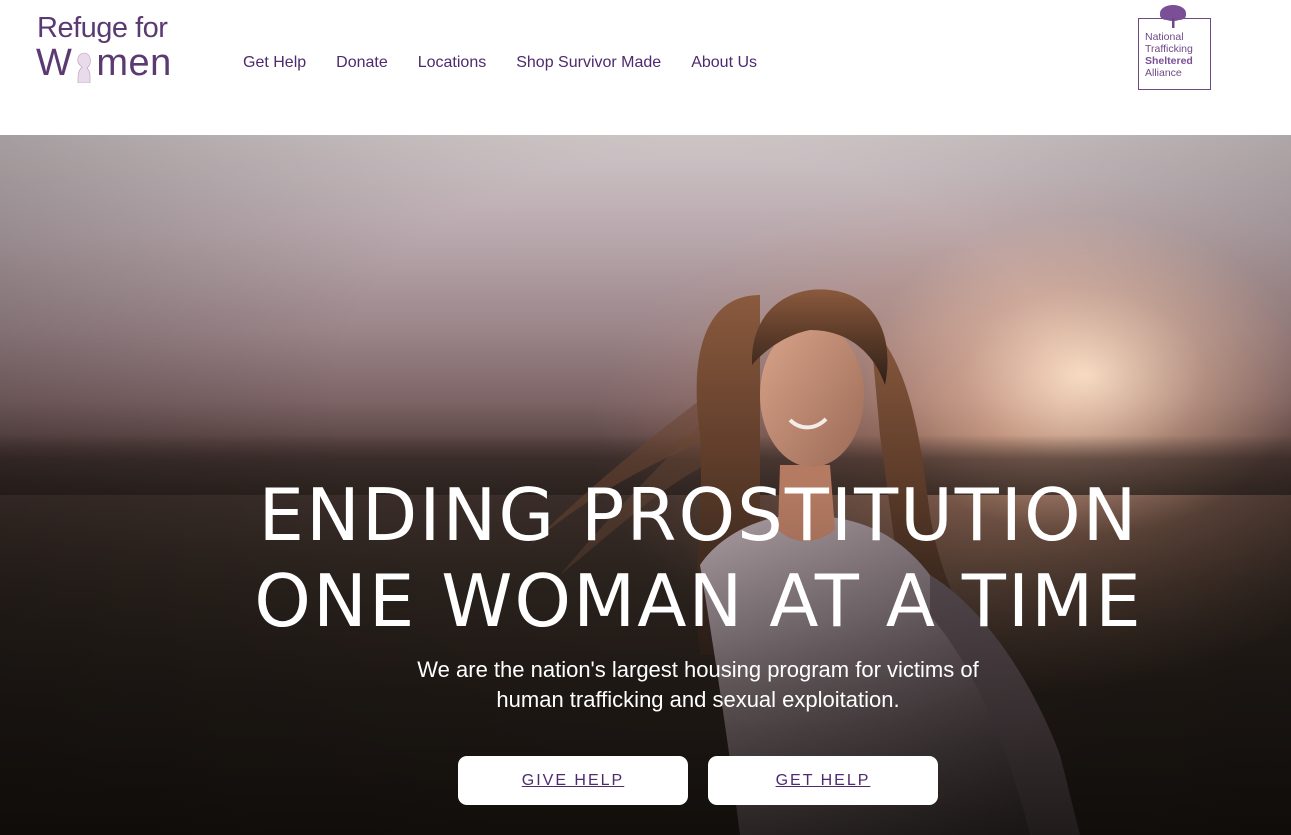  I want to click on headline-line-2: ONE WOMAN AT A TIME, so click(698, 601).